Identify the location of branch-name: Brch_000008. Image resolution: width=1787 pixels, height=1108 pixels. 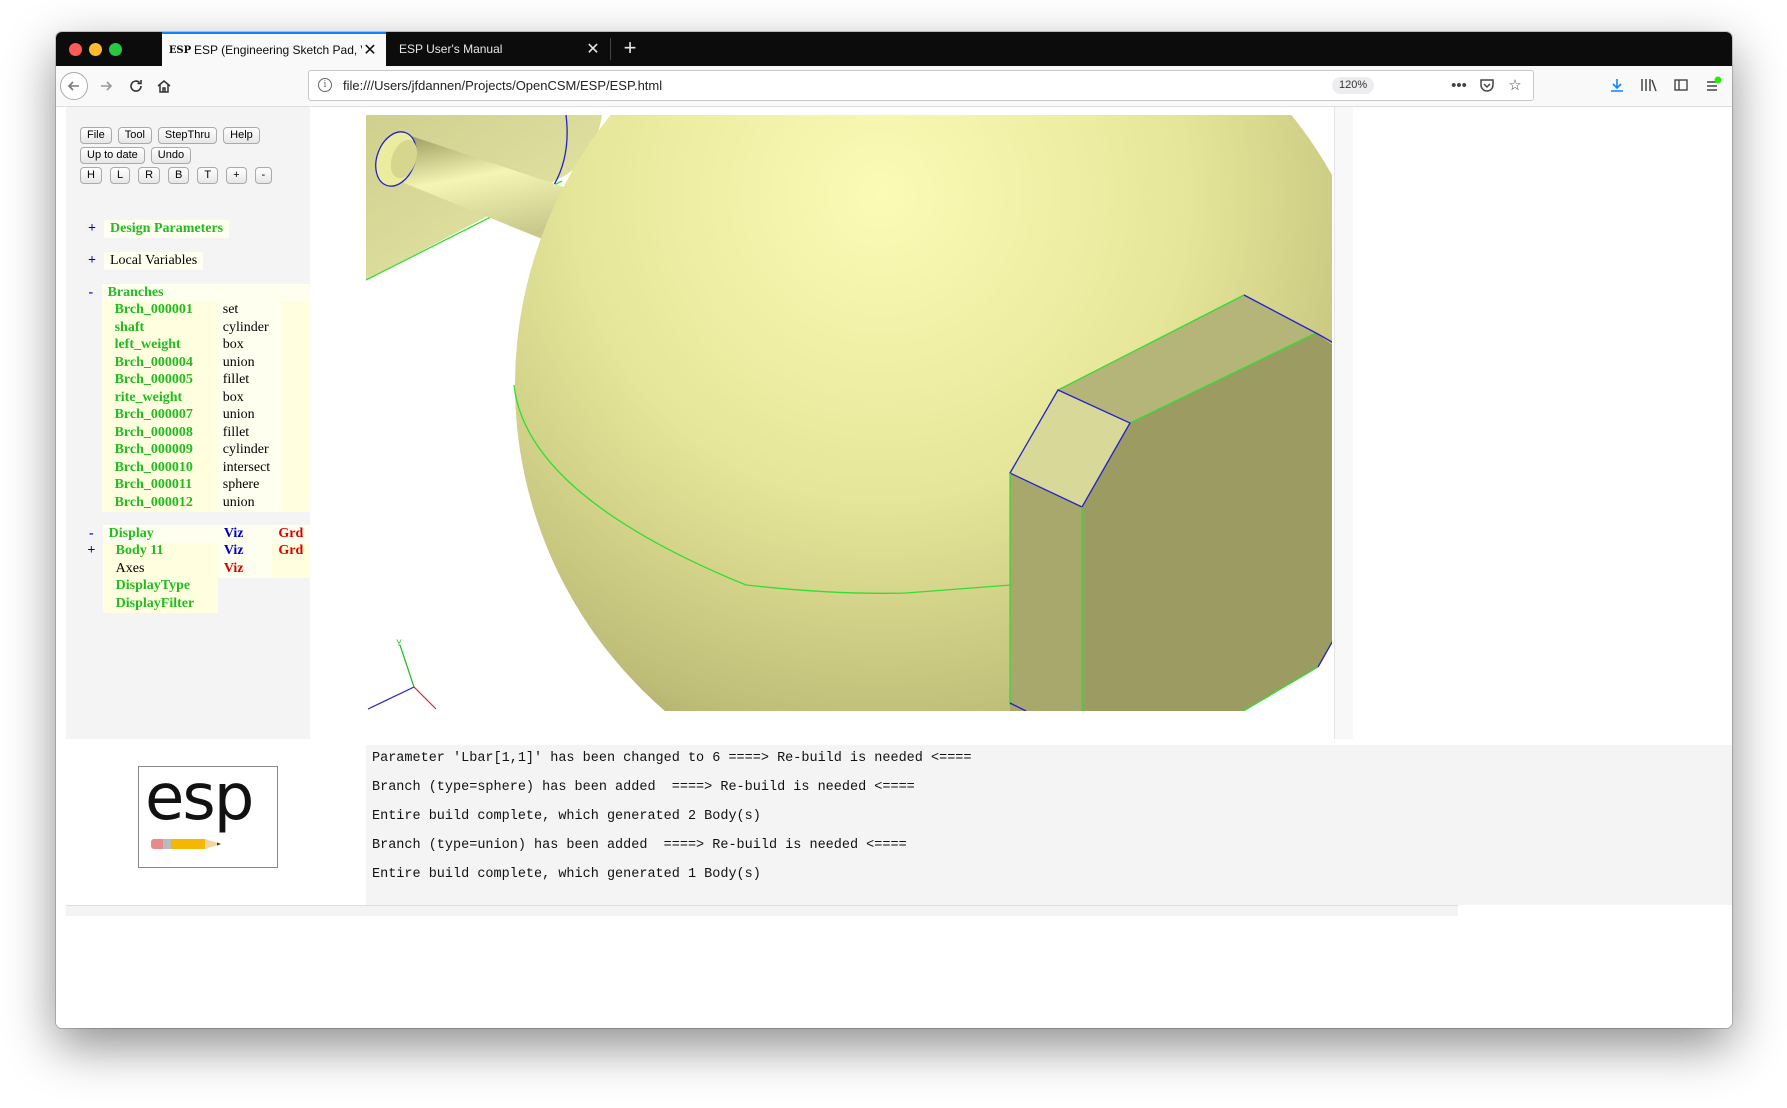
(159, 433).